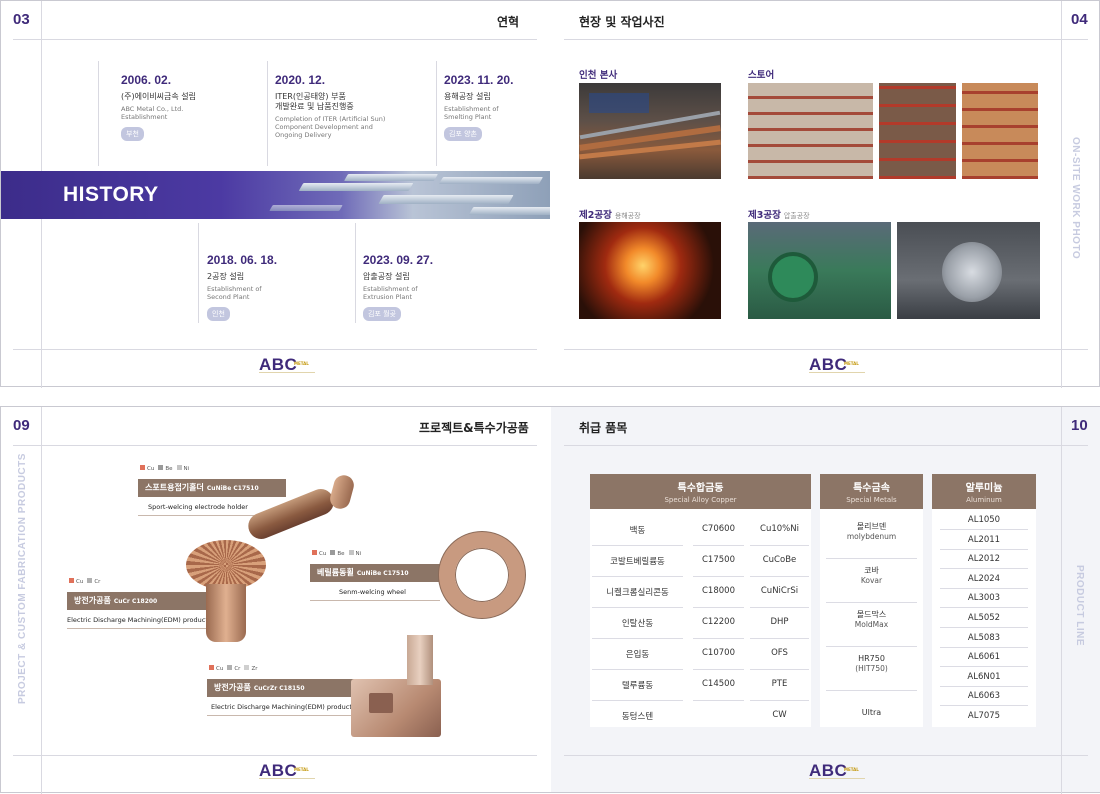  I want to click on event-title-ko: ITER(인공태양) 부품 개발완료 및 납품진행중, so click(314, 101).